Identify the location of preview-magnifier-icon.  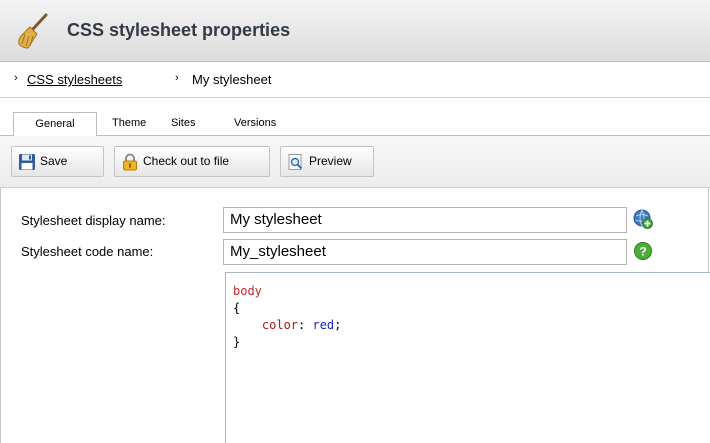
(295, 161).